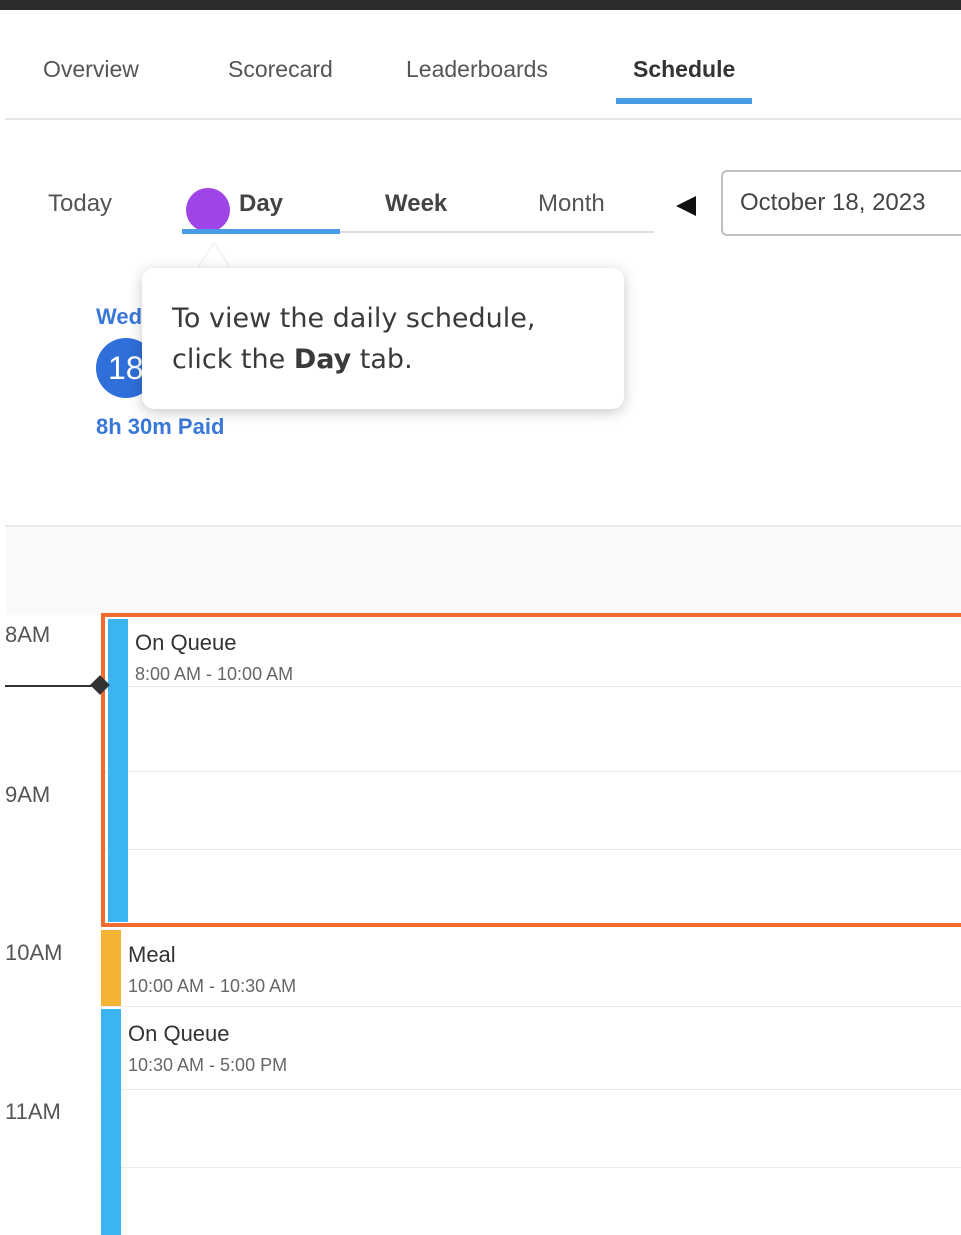 This screenshot has width=961, height=1235. I want to click on tab-schedule: Schedule, so click(684, 69).